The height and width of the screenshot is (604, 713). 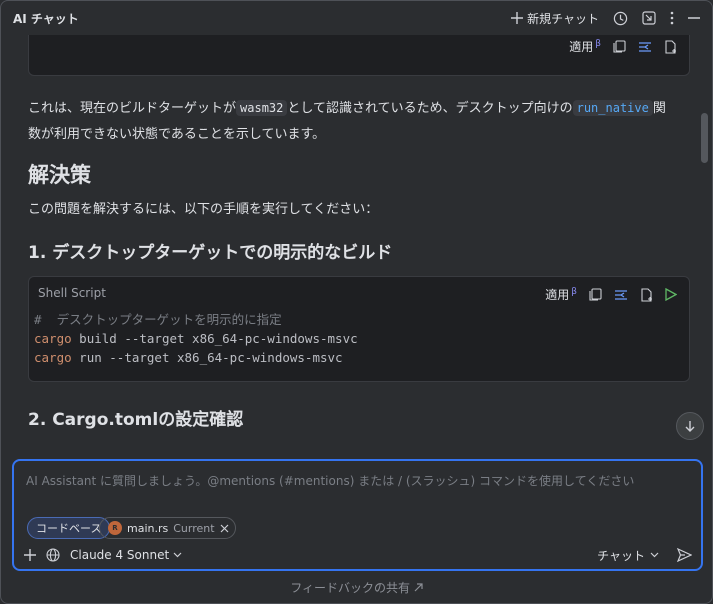 What do you see at coordinates (224, 528) in the screenshot?
I see `remove-context-icon` at bounding box center [224, 528].